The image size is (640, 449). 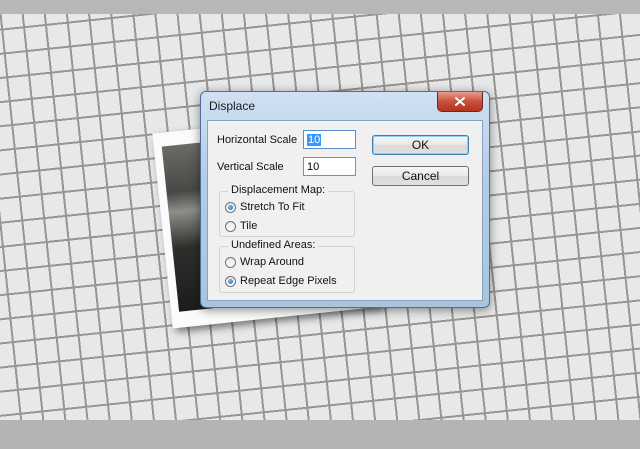 What do you see at coordinates (265, 207) in the screenshot?
I see `radio-stretch-to-fit: Stretch To Fit` at bounding box center [265, 207].